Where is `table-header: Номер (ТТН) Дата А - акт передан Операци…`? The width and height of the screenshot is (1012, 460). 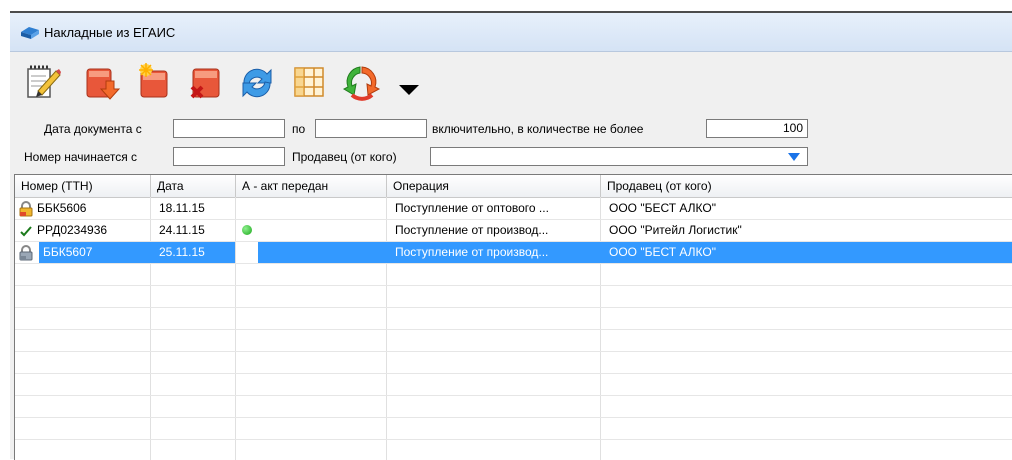
table-header: Номер (ТТН) Дата А - акт передан Операци… is located at coordinates (513, 186).